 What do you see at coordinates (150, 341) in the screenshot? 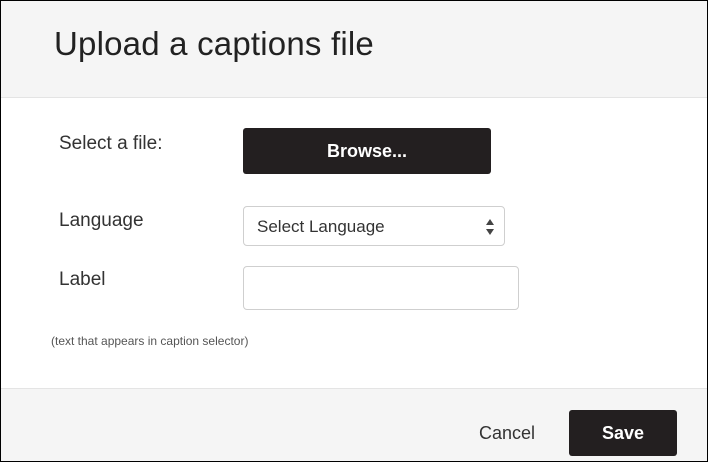
I see `caption-help-text: (text that appears in caption selector)` at bounding box center [150, 341].